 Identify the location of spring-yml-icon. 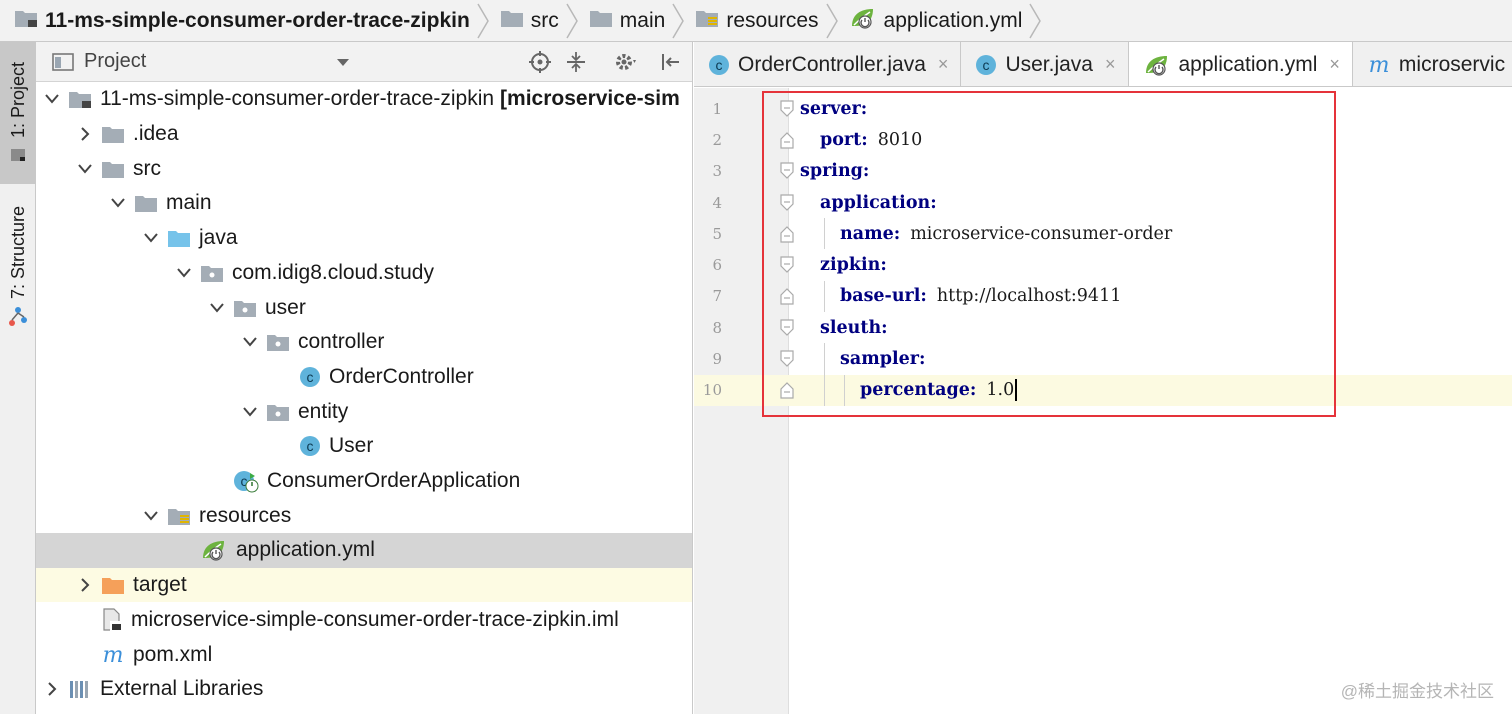
(863, 21).